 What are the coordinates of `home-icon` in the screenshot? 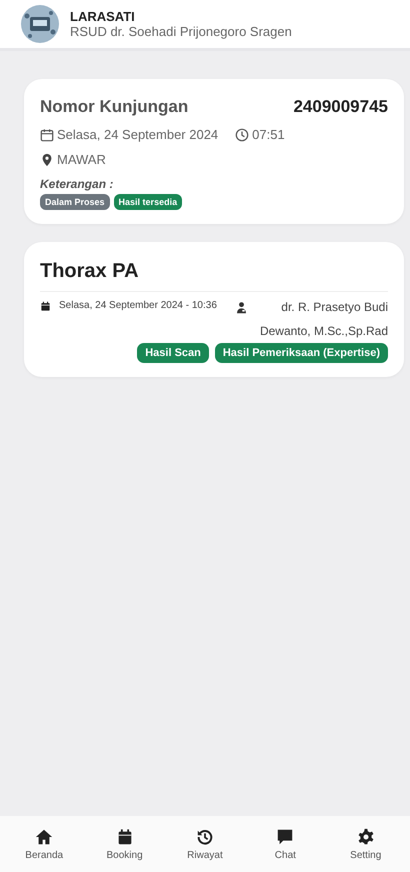 It's located at (44, 837).